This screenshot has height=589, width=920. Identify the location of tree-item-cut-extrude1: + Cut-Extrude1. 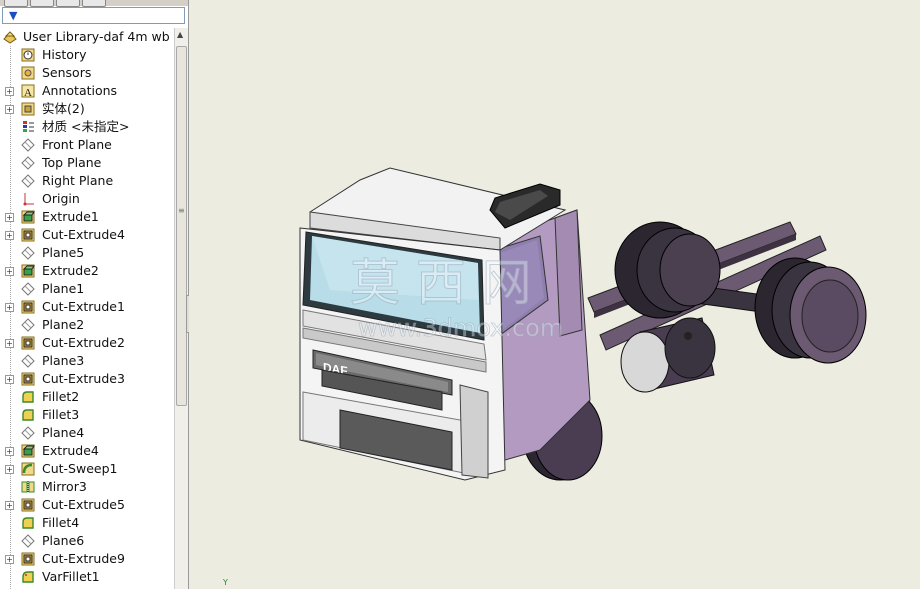
(87, 307).